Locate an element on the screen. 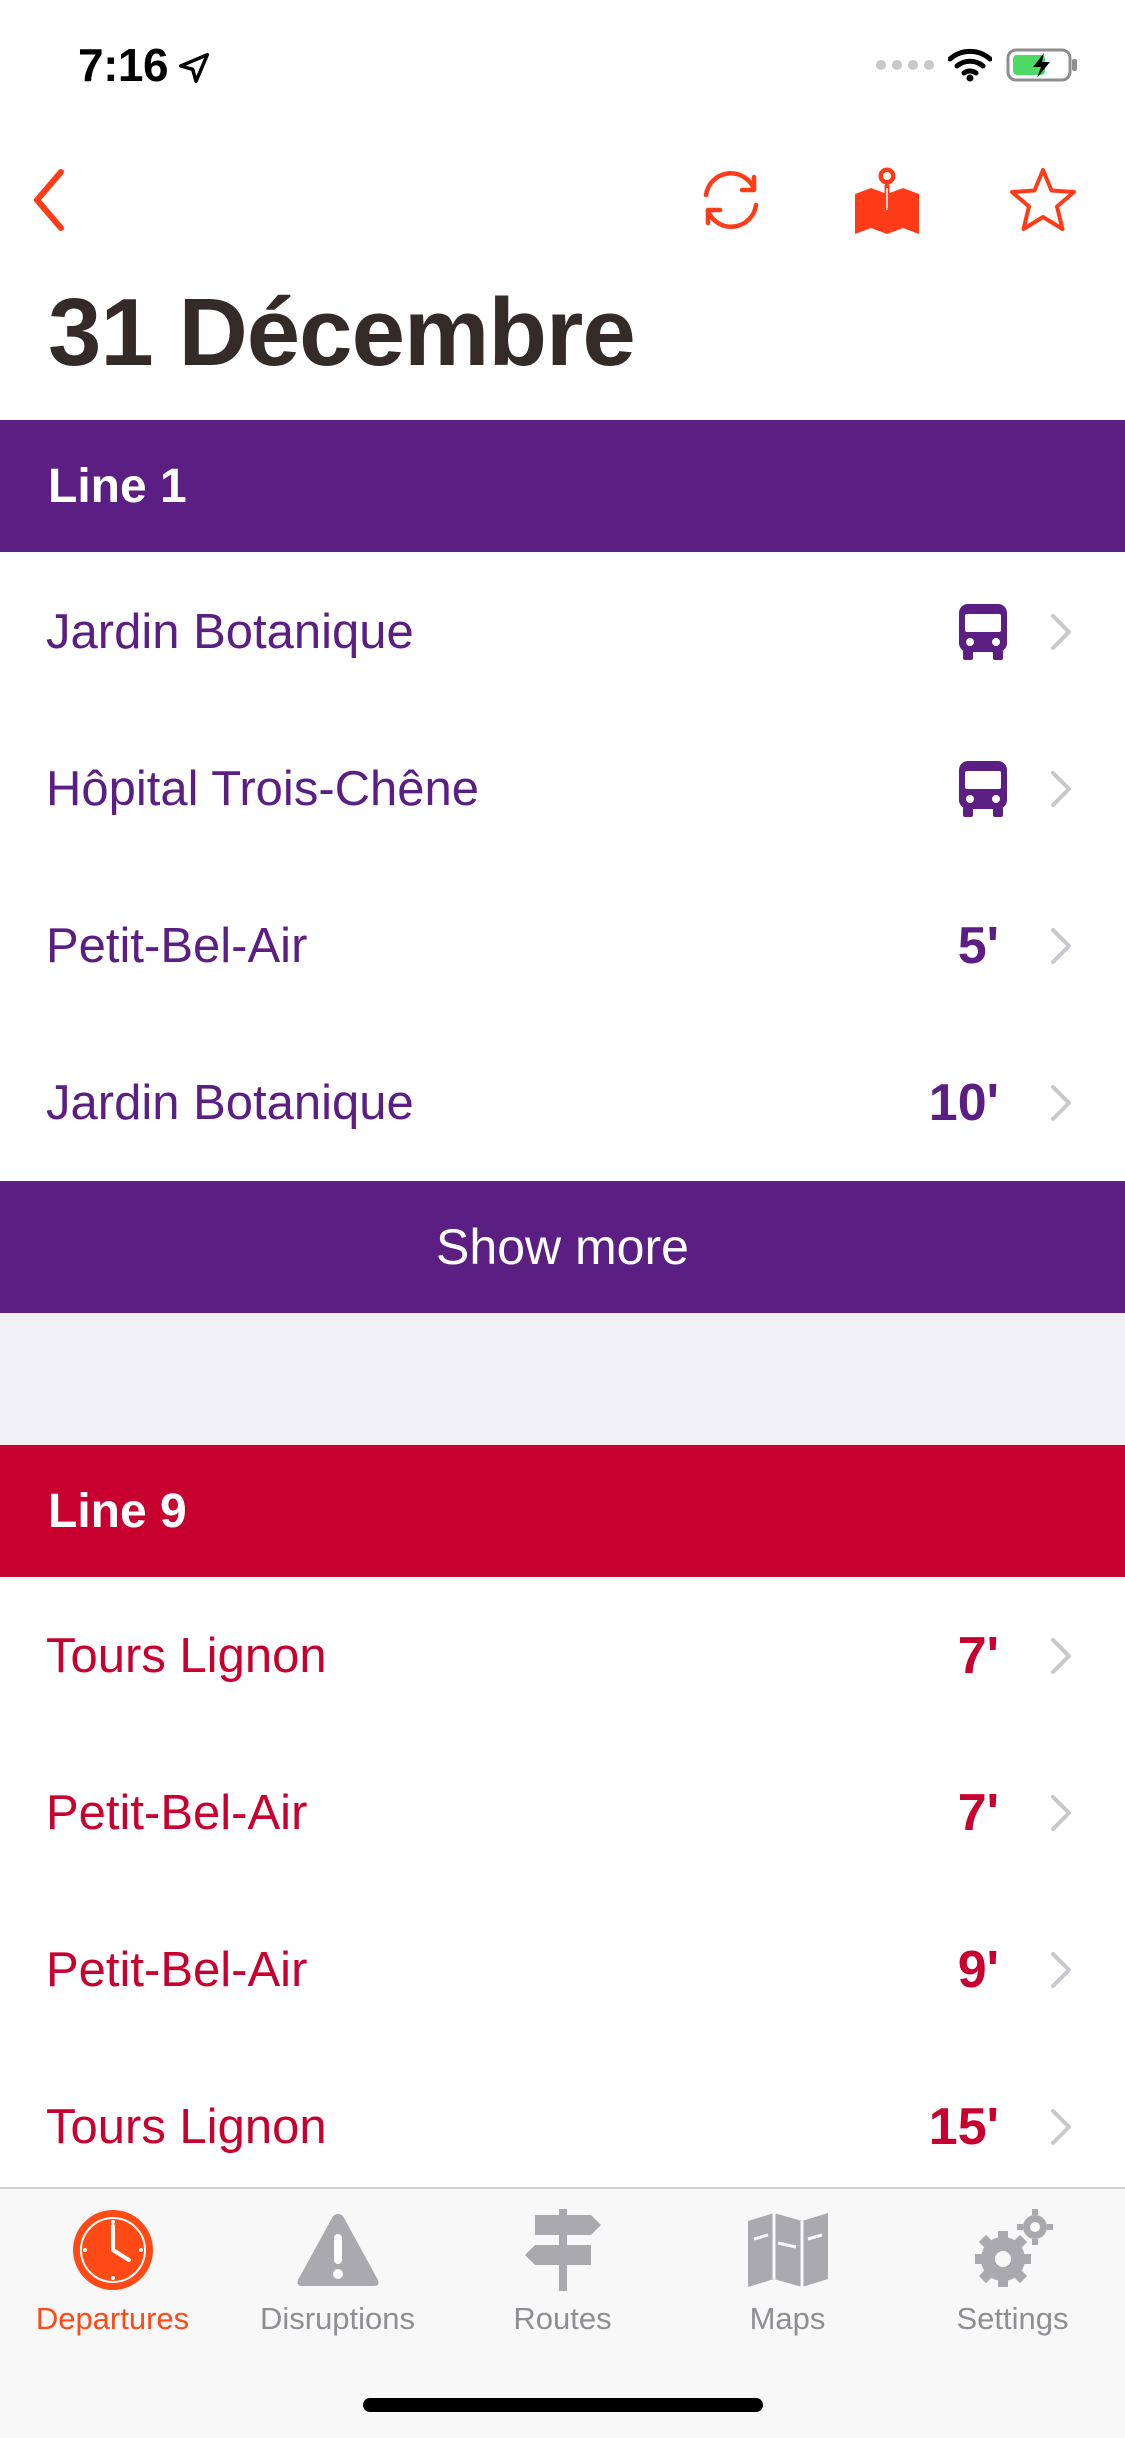 This screenshot has height=2438, width=1125. gear-icon is located at coordinates (1013, 2250).